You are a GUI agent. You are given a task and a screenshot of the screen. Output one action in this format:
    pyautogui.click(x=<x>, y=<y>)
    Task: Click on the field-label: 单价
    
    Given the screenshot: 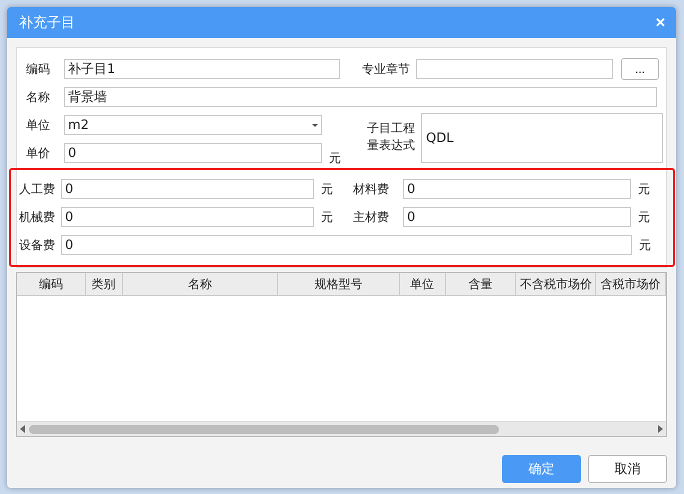 What is the action you would take?
    pyautogui.click(x=38, y=153)
    